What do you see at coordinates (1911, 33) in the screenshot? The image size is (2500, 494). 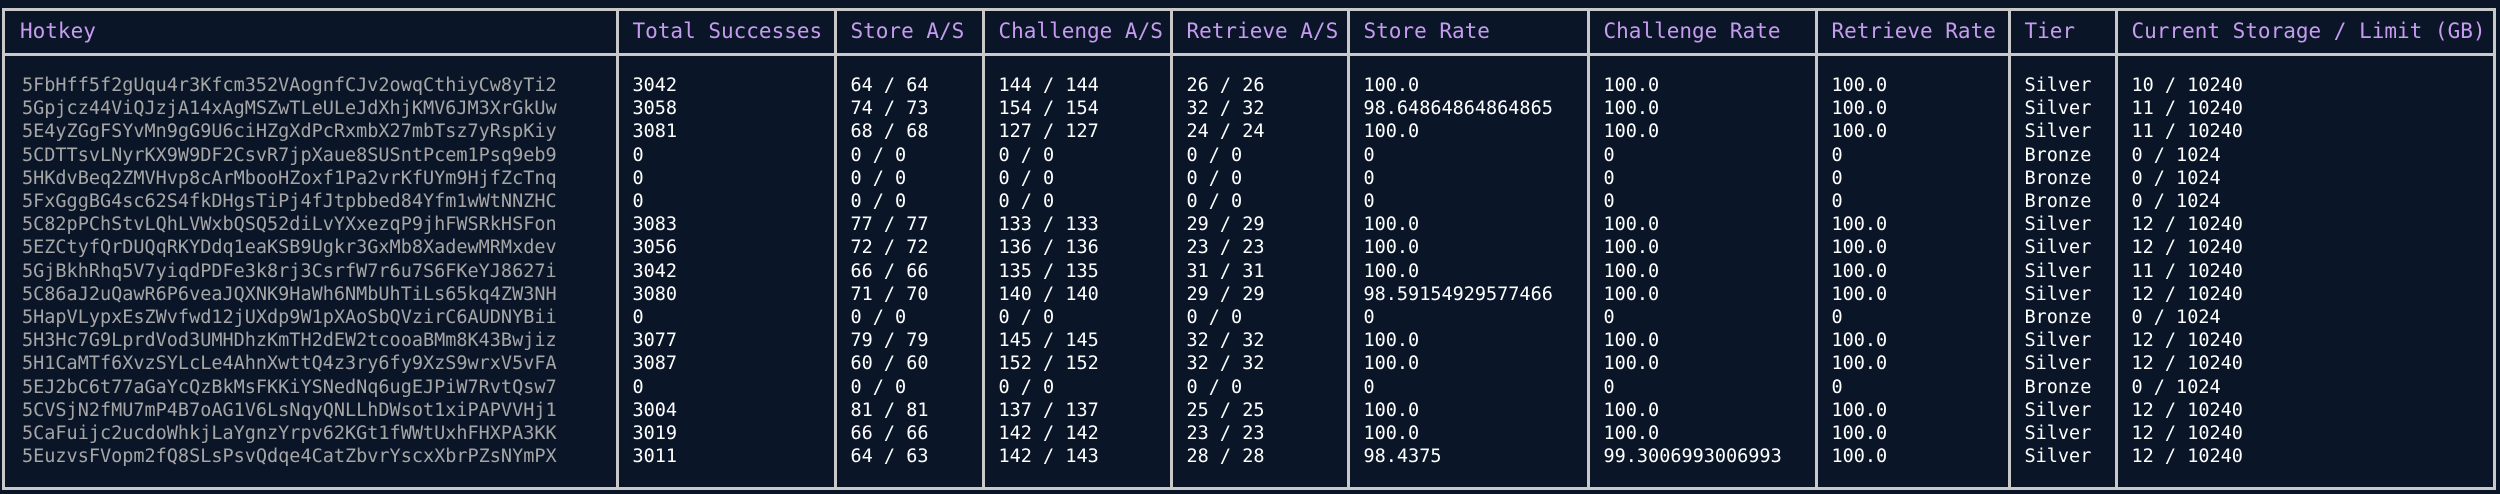 I see `column-header-retrieve-rate: Retrieve Rate` at bounding box center [1911, 33].